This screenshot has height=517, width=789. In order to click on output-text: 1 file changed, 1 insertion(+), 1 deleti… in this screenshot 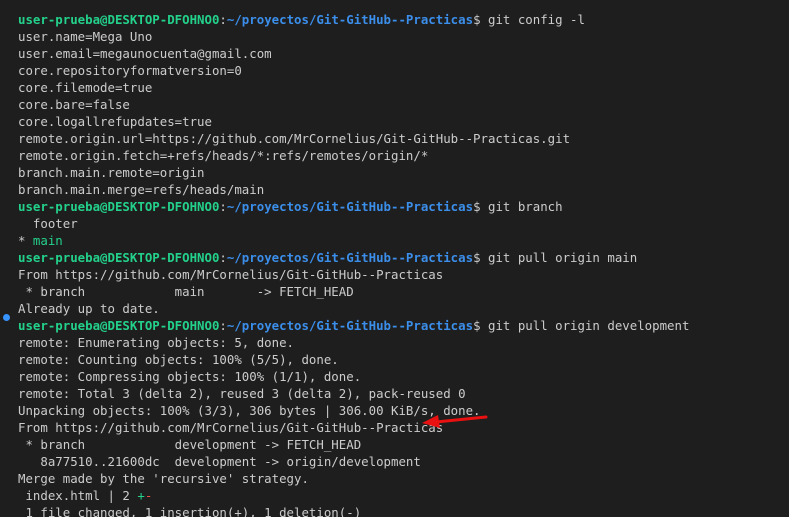, I will do `click(190, 511)`.